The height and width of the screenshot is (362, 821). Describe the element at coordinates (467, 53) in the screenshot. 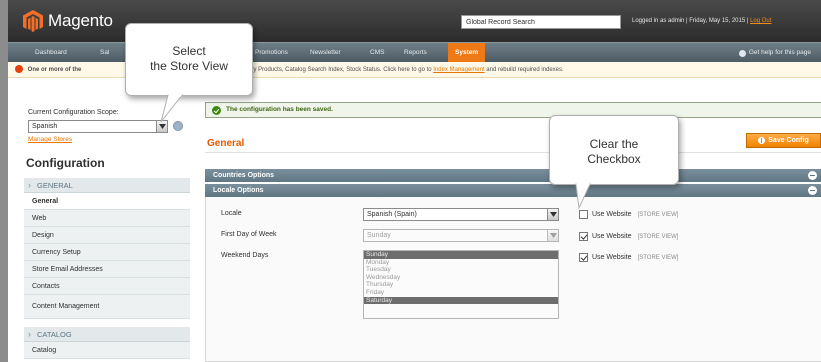

I see `nav-system: System` at that location.